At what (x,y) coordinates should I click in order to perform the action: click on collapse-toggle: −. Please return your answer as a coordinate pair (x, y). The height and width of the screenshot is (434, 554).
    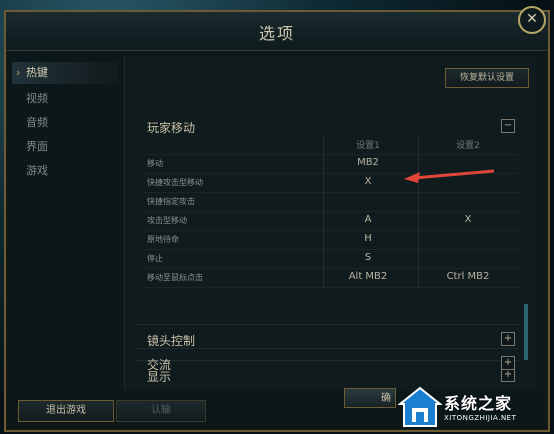
    Looking at the image, I should click on (508, 126).